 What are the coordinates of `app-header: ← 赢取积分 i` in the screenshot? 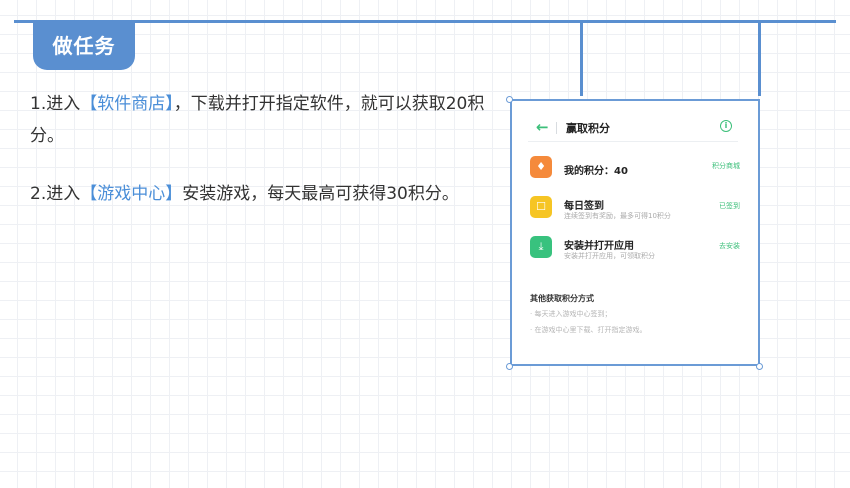 It's located at (633, 129).